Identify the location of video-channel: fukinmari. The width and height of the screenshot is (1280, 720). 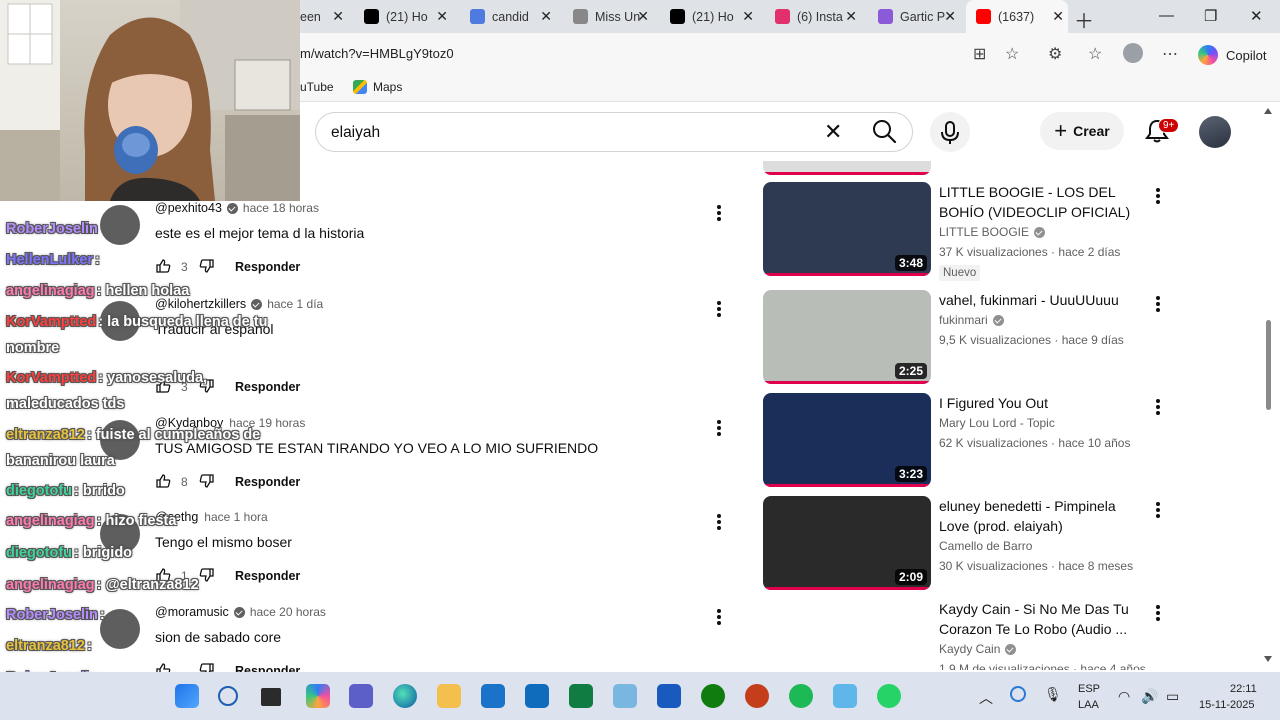
(974, 320).